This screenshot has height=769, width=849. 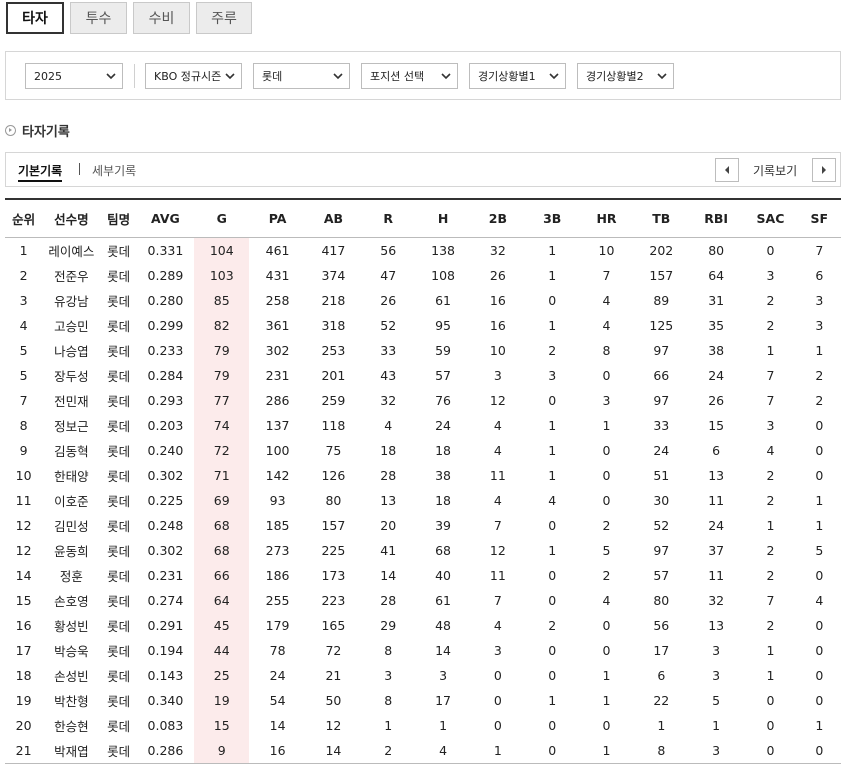 I want to click on table-cell: 26, so click(x=497, y=275).